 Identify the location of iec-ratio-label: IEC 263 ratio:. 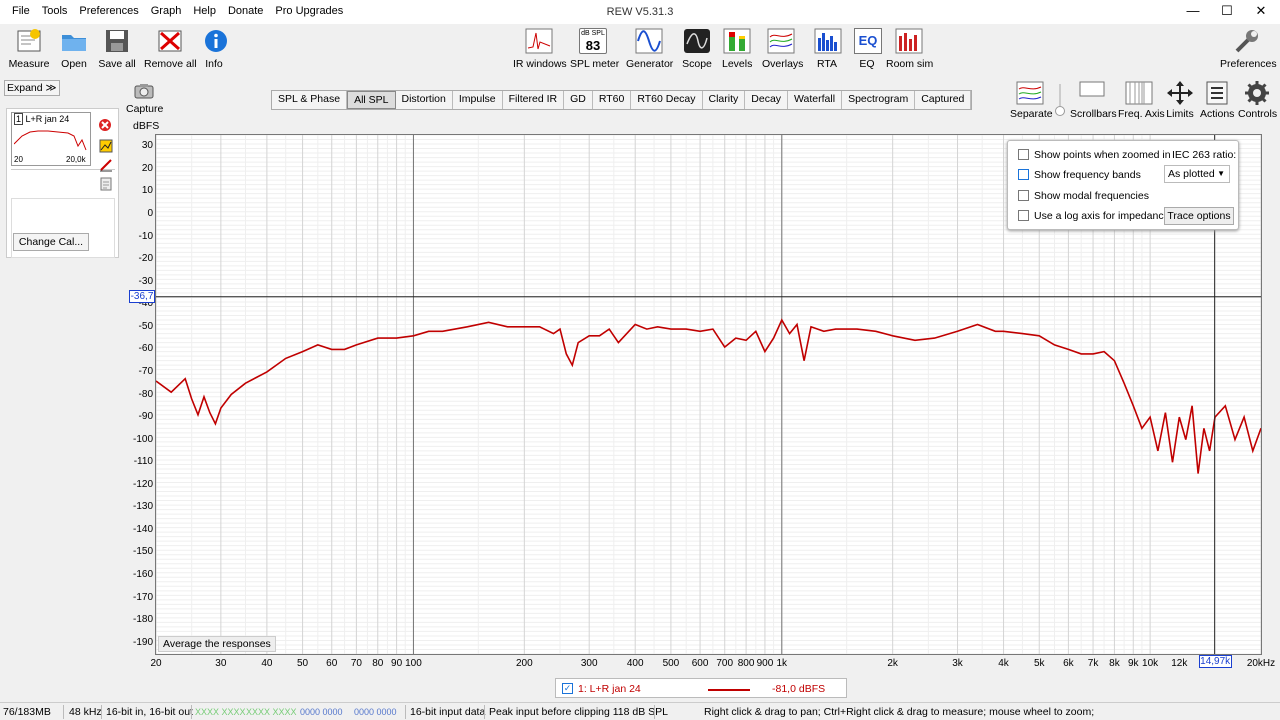
(1204, 155).